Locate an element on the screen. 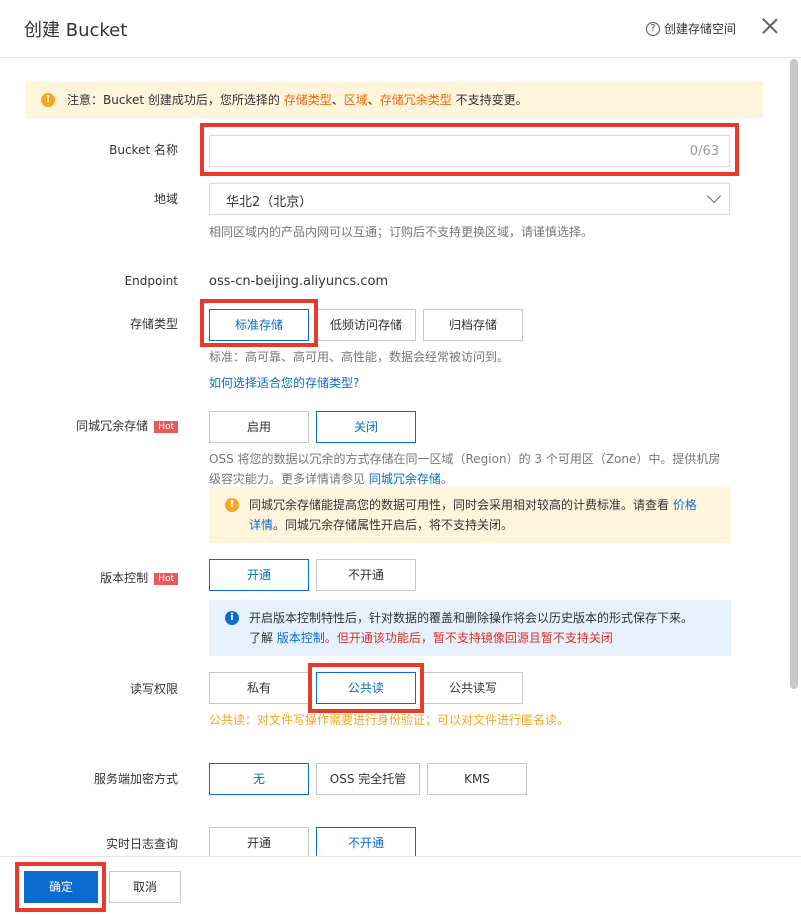 The image size is (801, 917). region-selected: 华北2（北京） is located at coordinates (269, 202).